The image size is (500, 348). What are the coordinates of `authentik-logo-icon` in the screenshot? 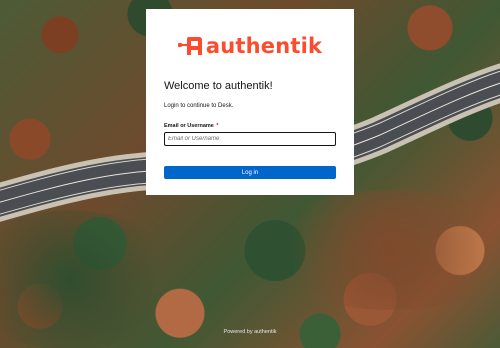 It's located at (189, 46).